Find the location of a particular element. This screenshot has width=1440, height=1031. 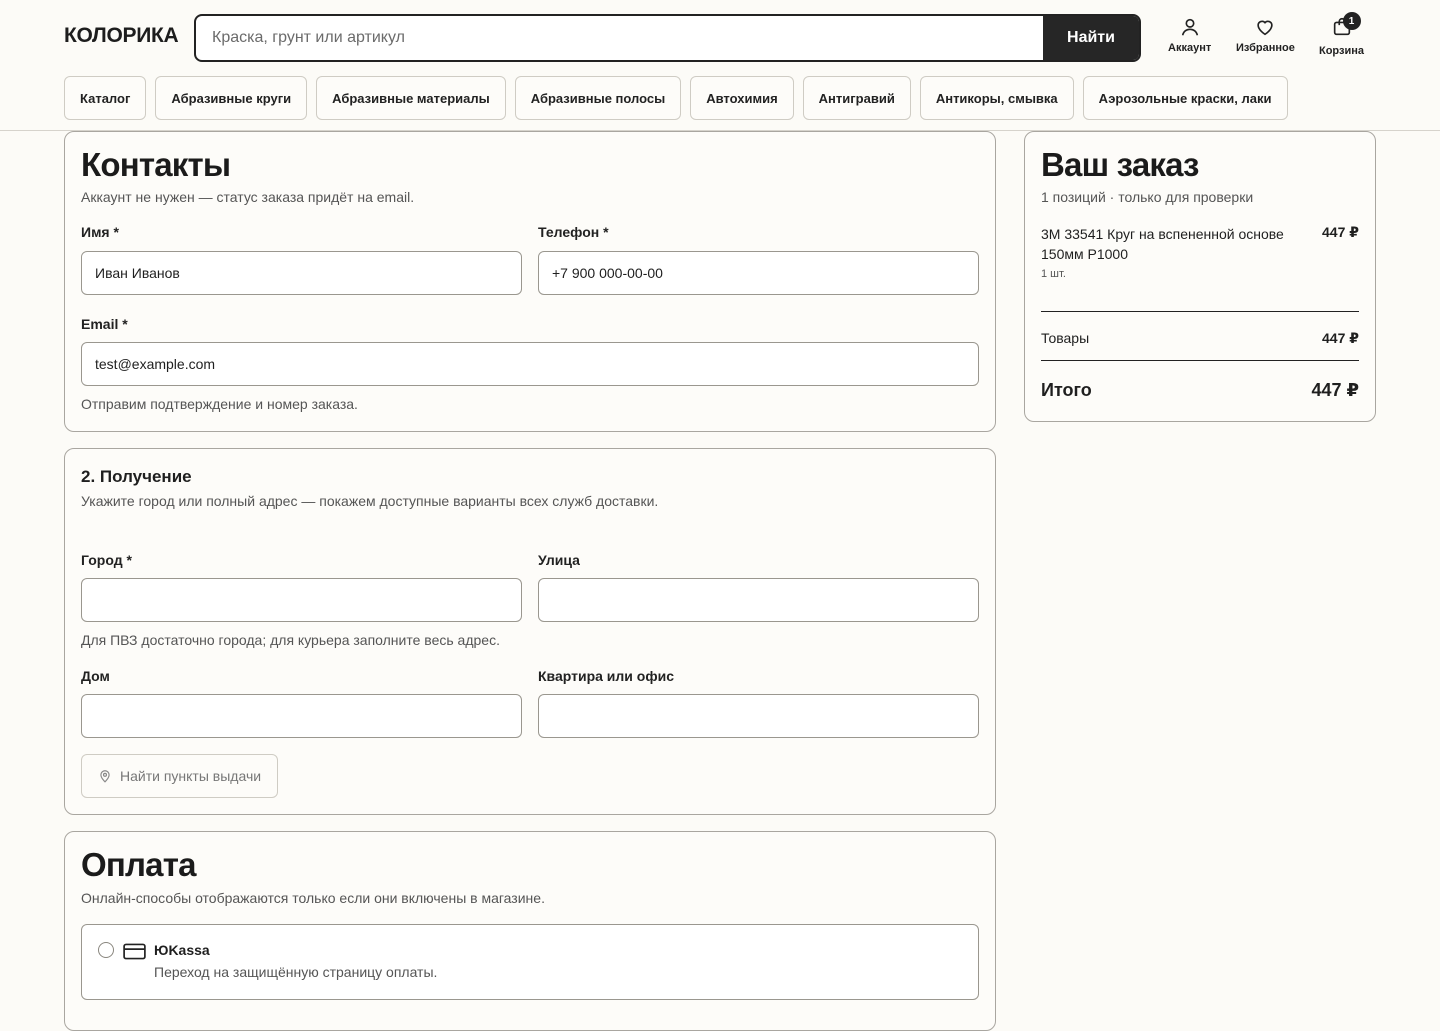

payment-option-description: Переход на защищённую страницу оплаты. is located at coordinates (296, 972).